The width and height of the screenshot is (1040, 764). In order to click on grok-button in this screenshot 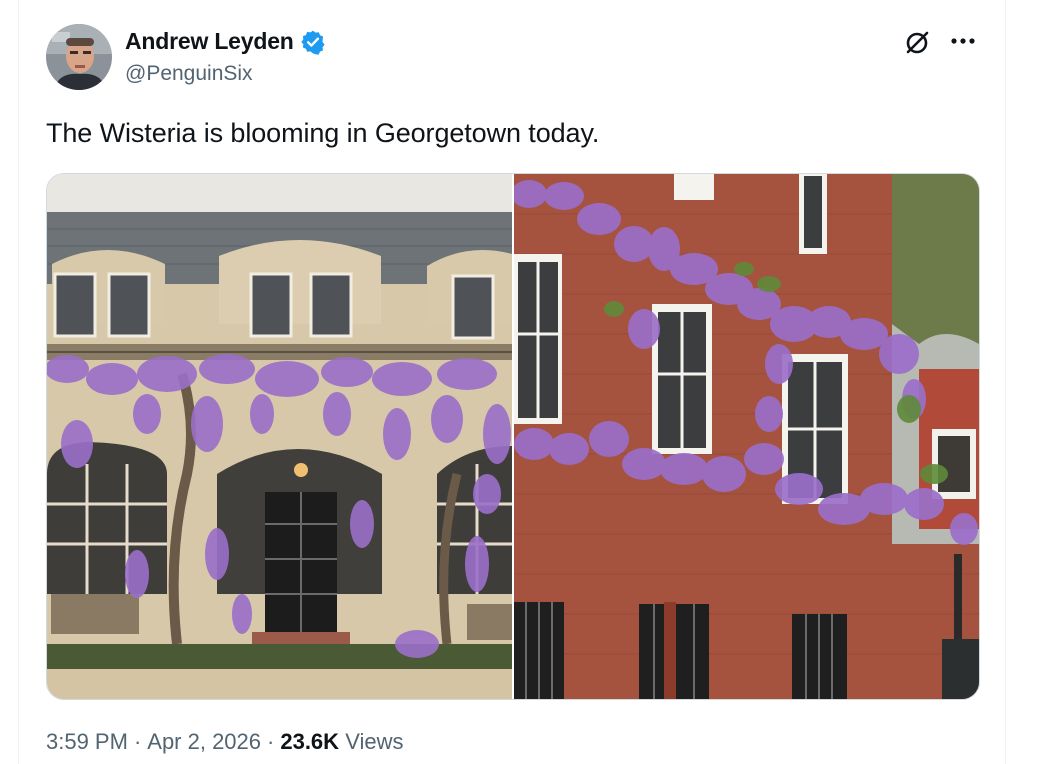, I will do `click(917, 43)`.